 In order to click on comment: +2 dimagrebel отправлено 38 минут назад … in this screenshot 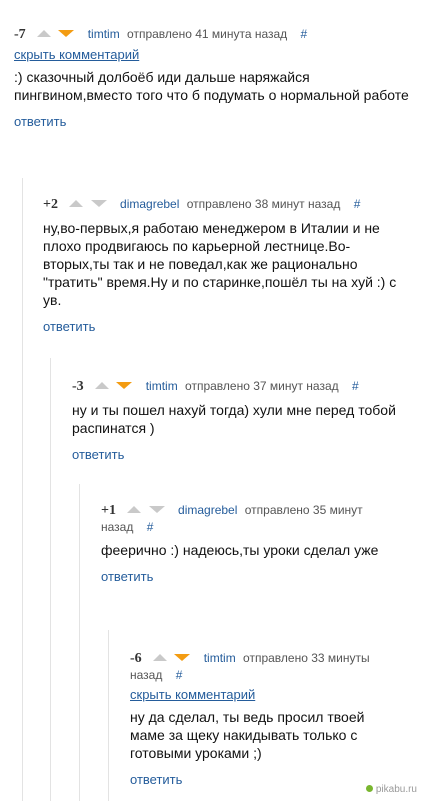, I will do `click(226, 265)`.